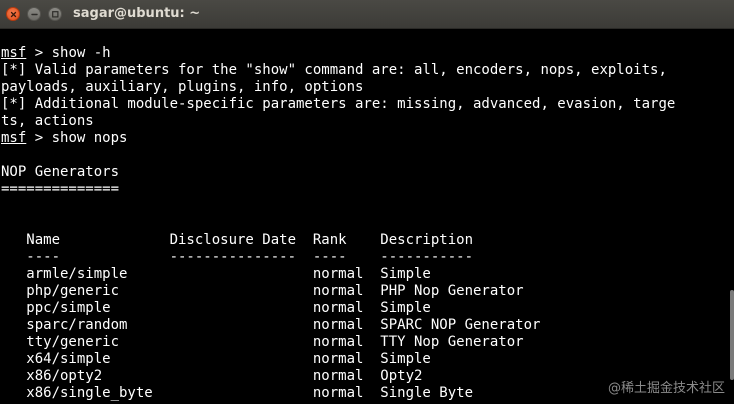 The width and height of the screenshot is (734, 404). I want to click on scrollbar, so click(732, 335).